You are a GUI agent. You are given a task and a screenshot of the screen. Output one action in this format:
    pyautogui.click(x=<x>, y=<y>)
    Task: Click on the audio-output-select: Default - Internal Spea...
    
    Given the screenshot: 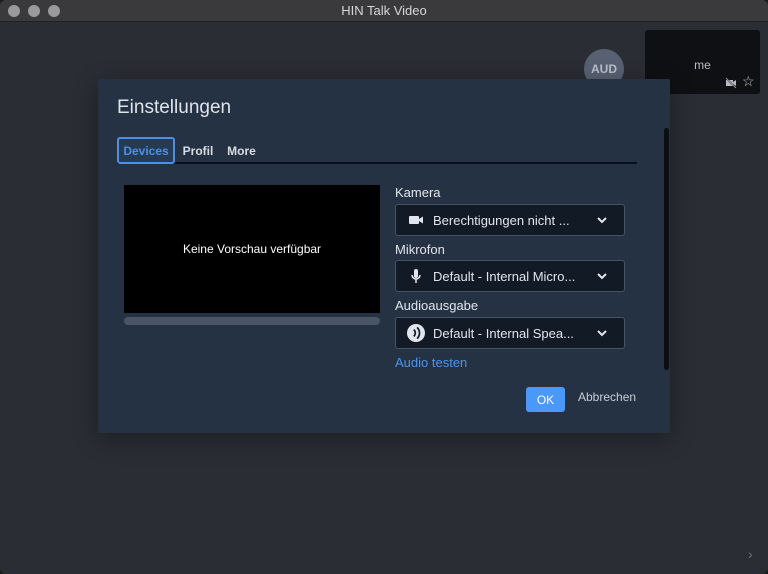 What is the action you would take?
    pyautogui.click(x=510, y=333)
    